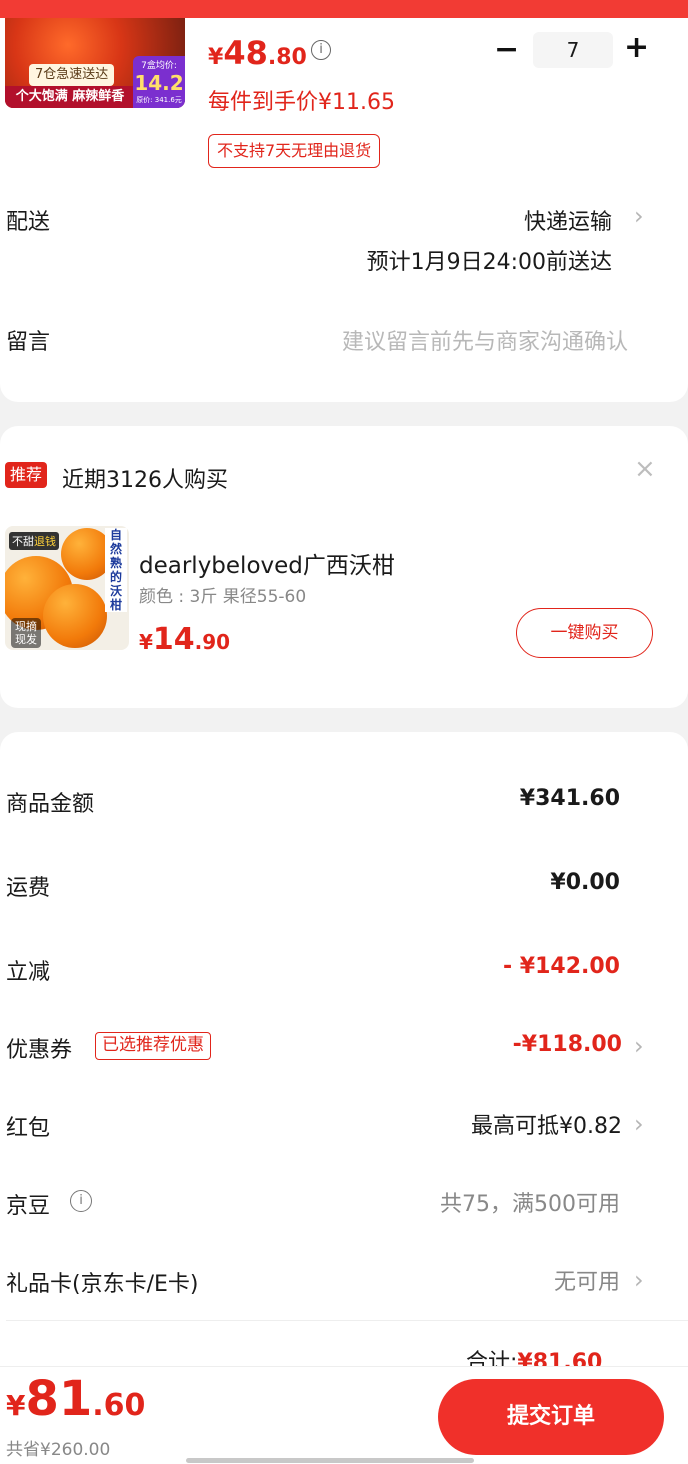 The image size is (688, 1464). Describe the element at coordinates (28, 1128) in the screenshot. I see `redpacket-label: 红包` at that location.